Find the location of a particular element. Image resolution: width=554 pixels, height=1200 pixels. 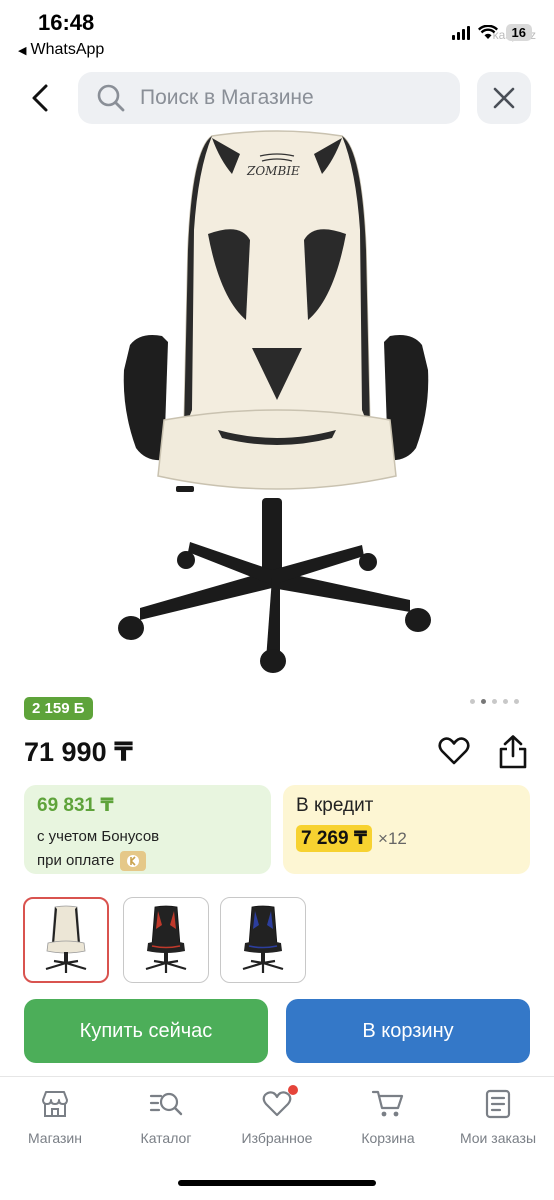

kaspi-pay-icon is located at coordinates (133, 861).